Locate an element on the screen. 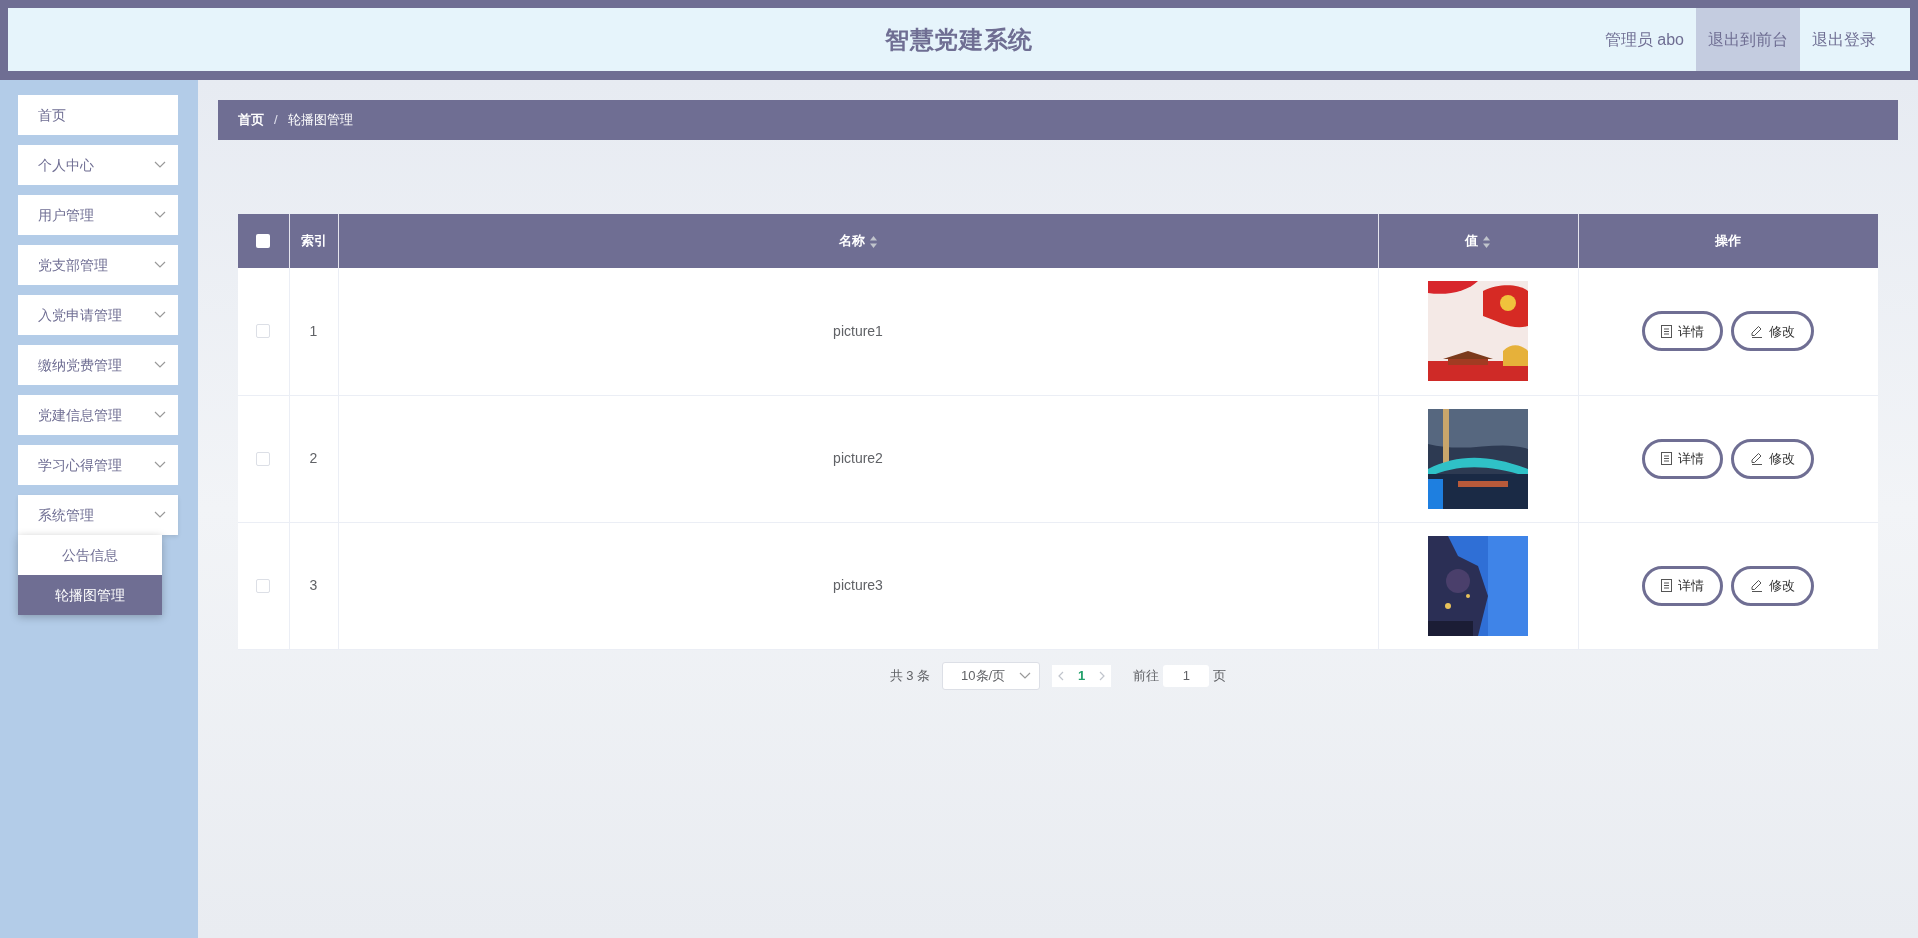 This screenshot has width=1918, height=938. submenu-item: 轮播图管理 is located at coordinates (90, 595).